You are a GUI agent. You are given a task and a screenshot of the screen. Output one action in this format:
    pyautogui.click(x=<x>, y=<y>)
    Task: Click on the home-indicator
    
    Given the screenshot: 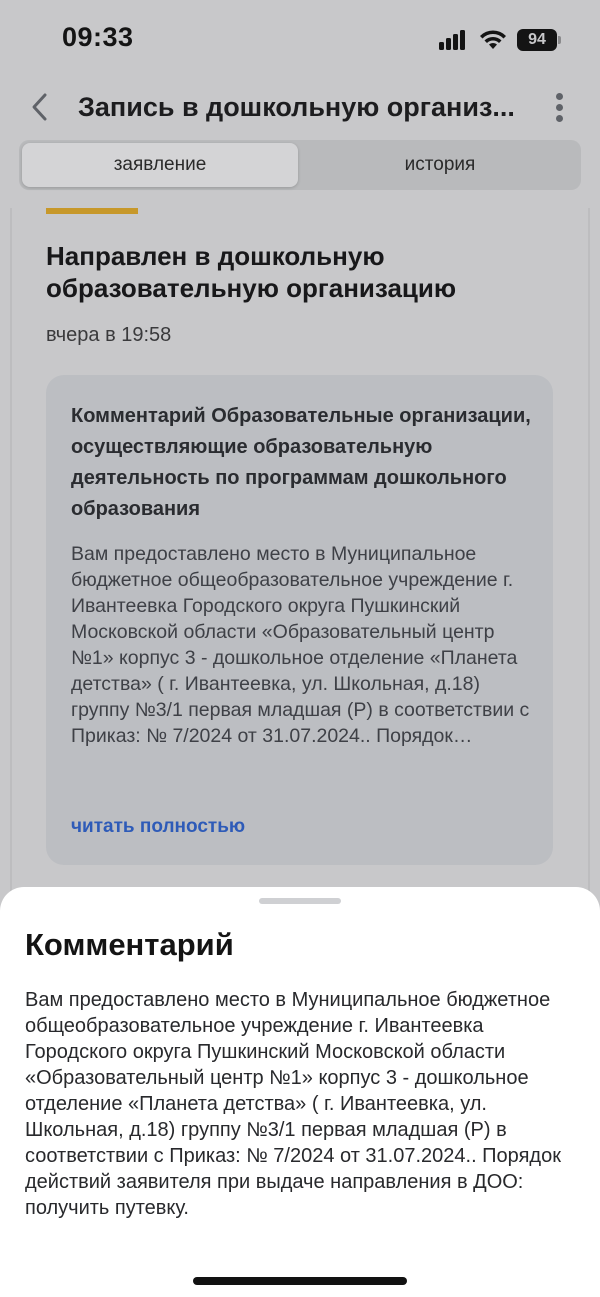 What is the action you would take?
    pyautogui.click(x=300, y=1281)
    